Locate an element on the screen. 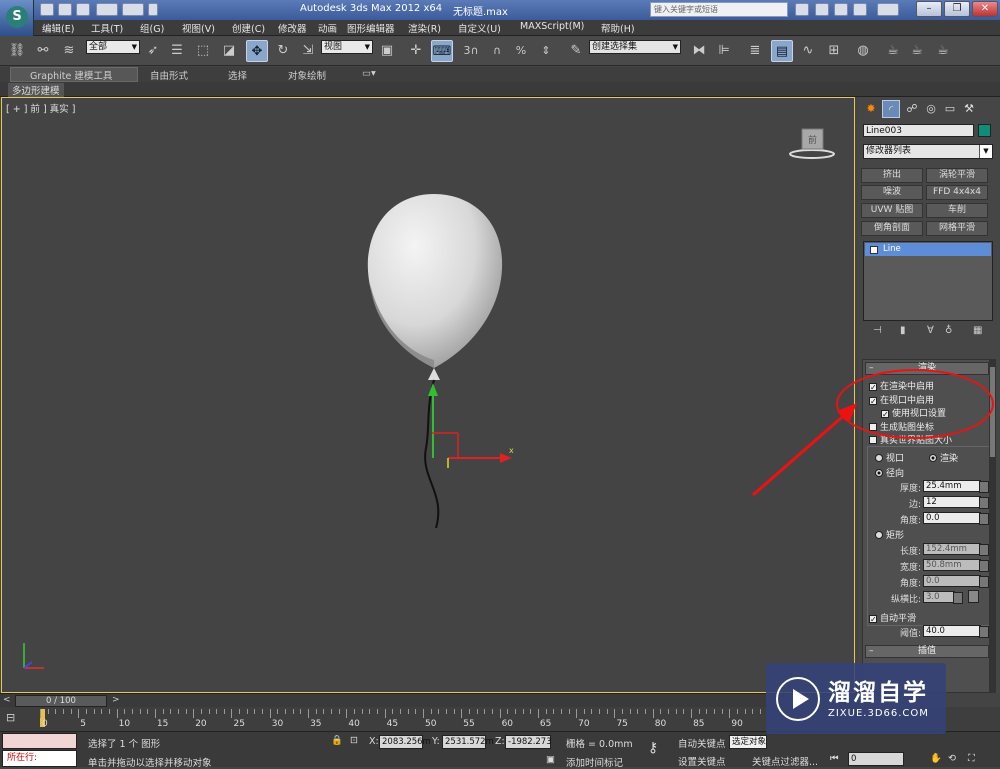 This screenshot has height=769, width=1000. tab-object-paint: 对象绘制 is located at coordinates (307, 75).